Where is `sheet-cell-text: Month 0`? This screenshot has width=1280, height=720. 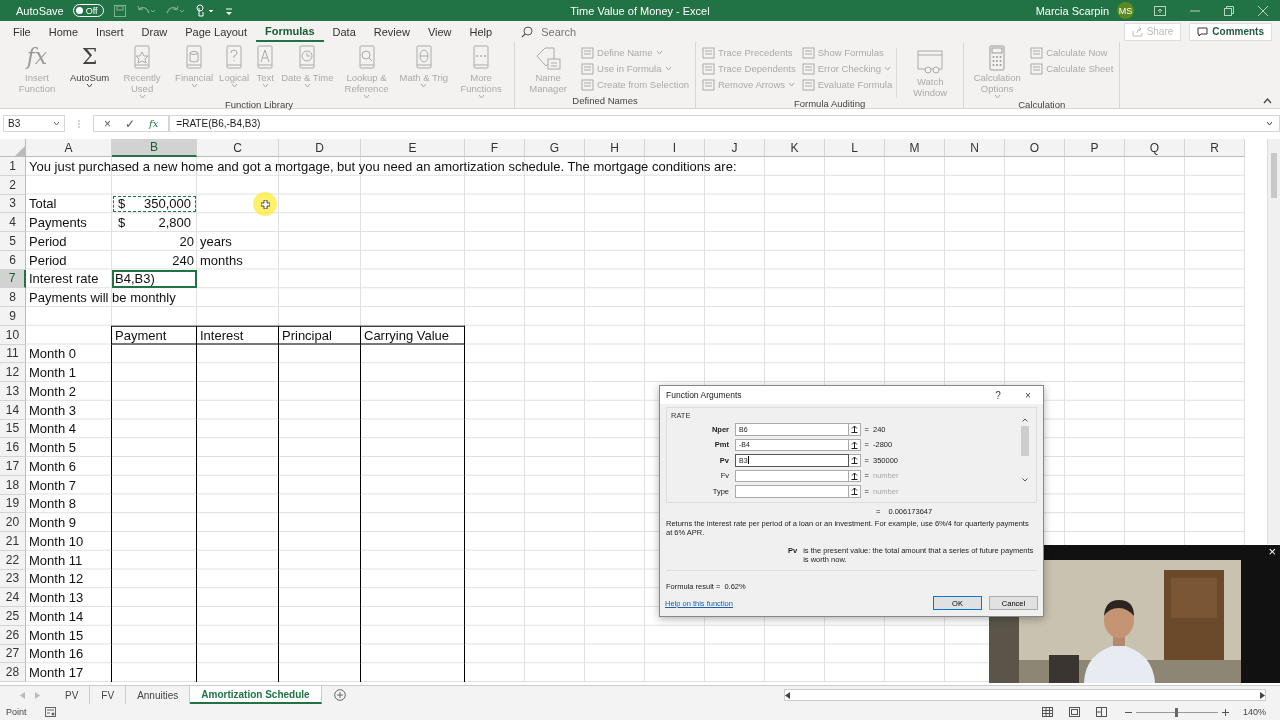 sheet-cell-text: Month 0 is located at coordinates (52, 354).